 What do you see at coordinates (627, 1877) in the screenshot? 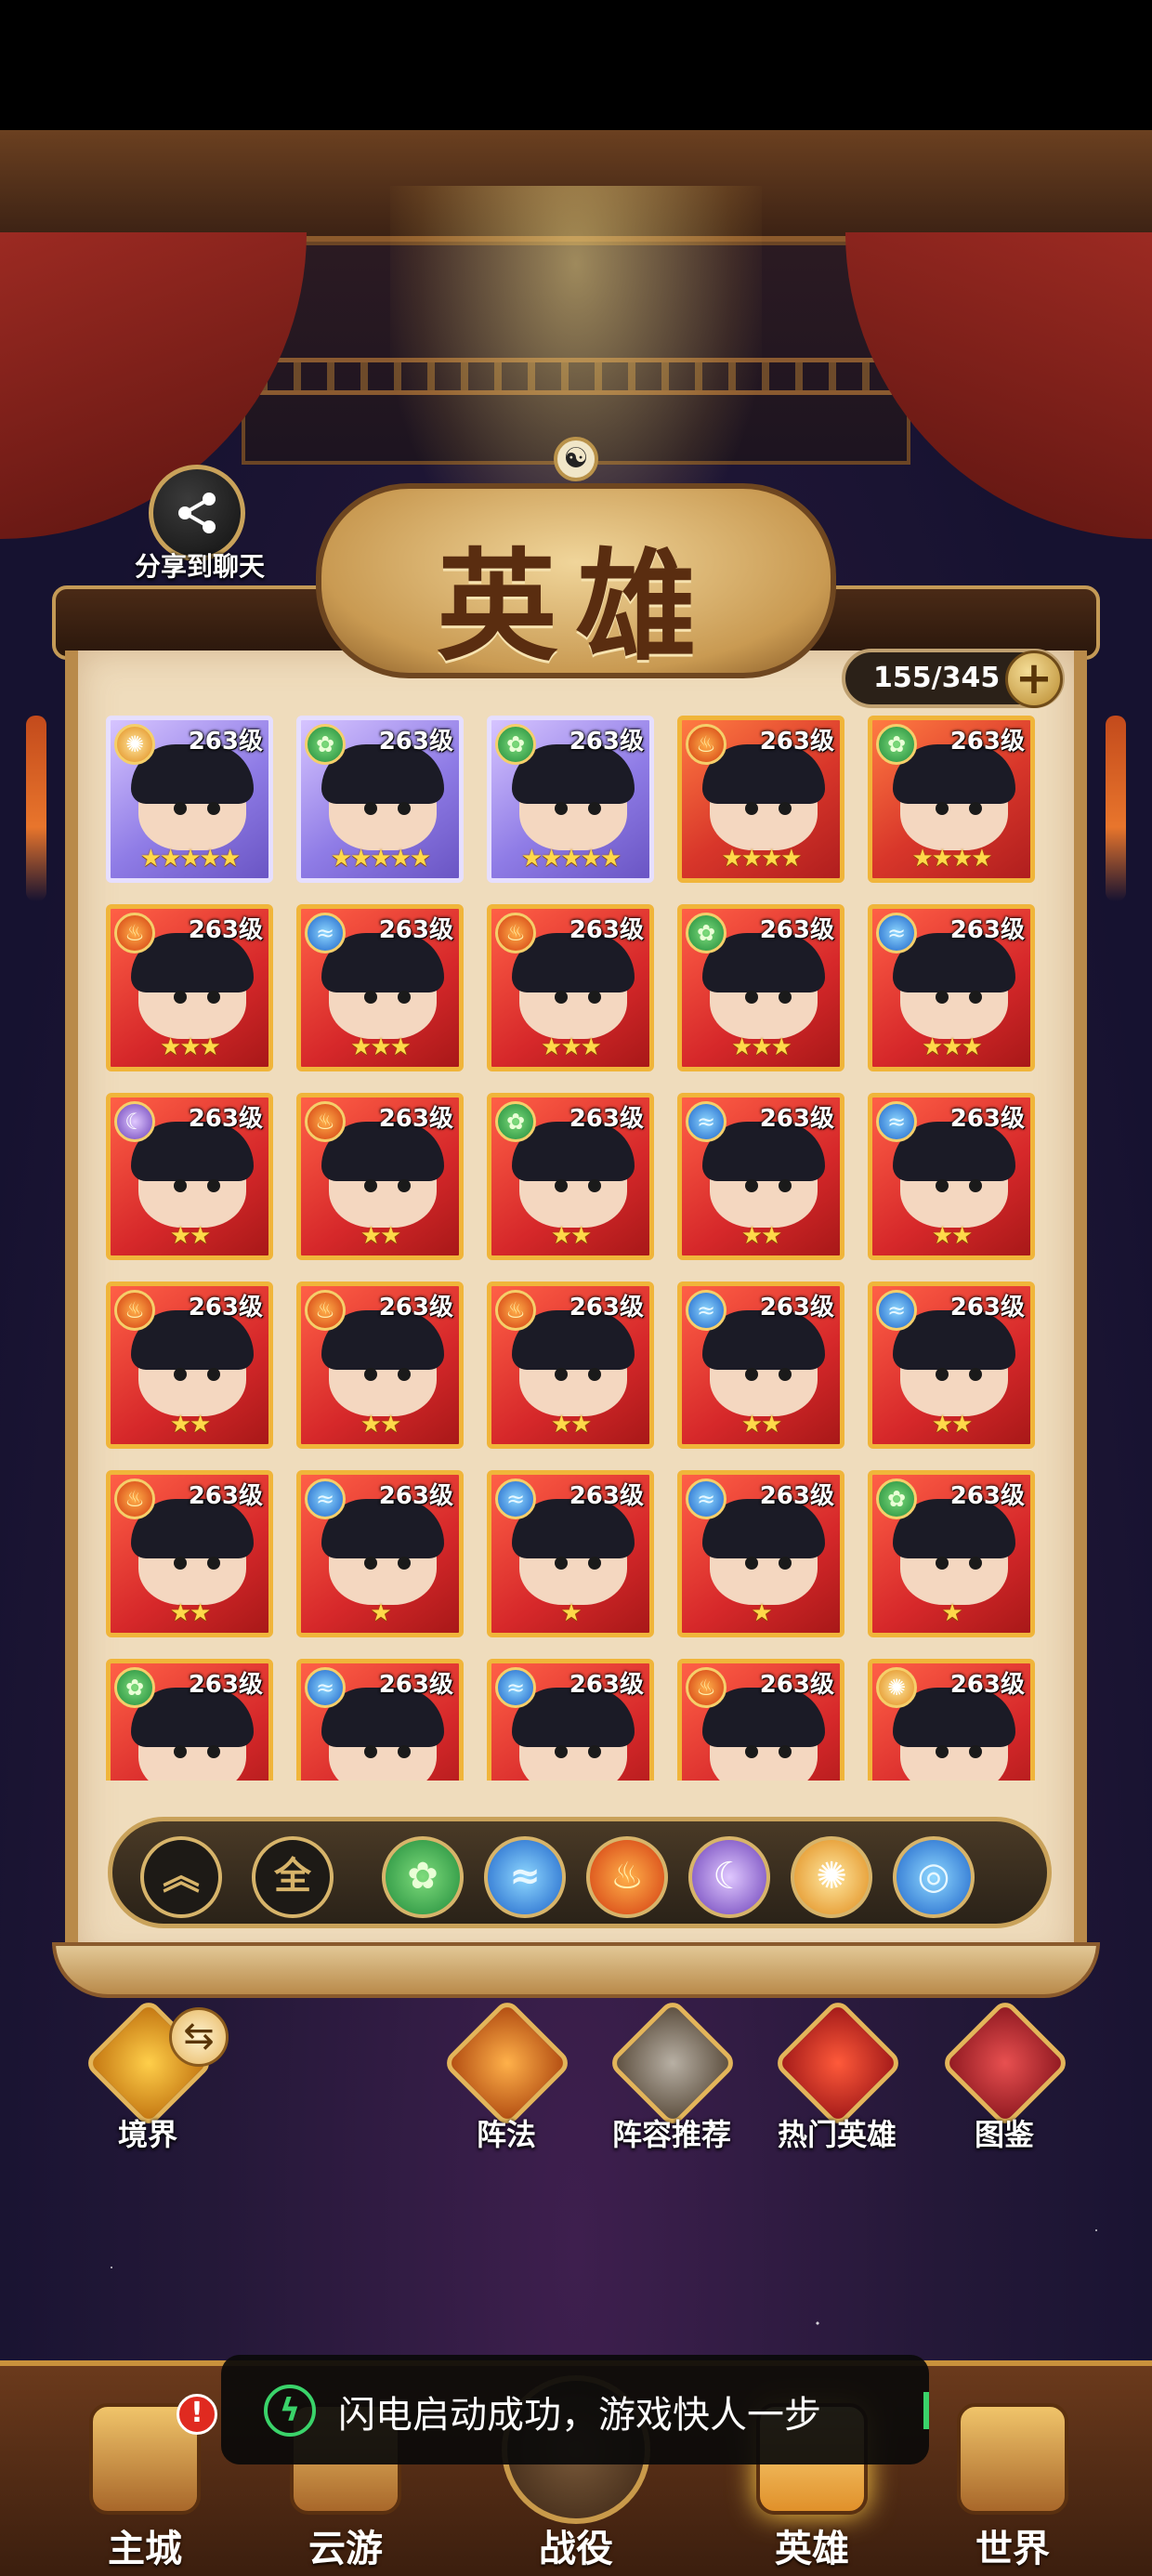
I see `filter-fire-button: ♨` at bounding box center [627, 1877].